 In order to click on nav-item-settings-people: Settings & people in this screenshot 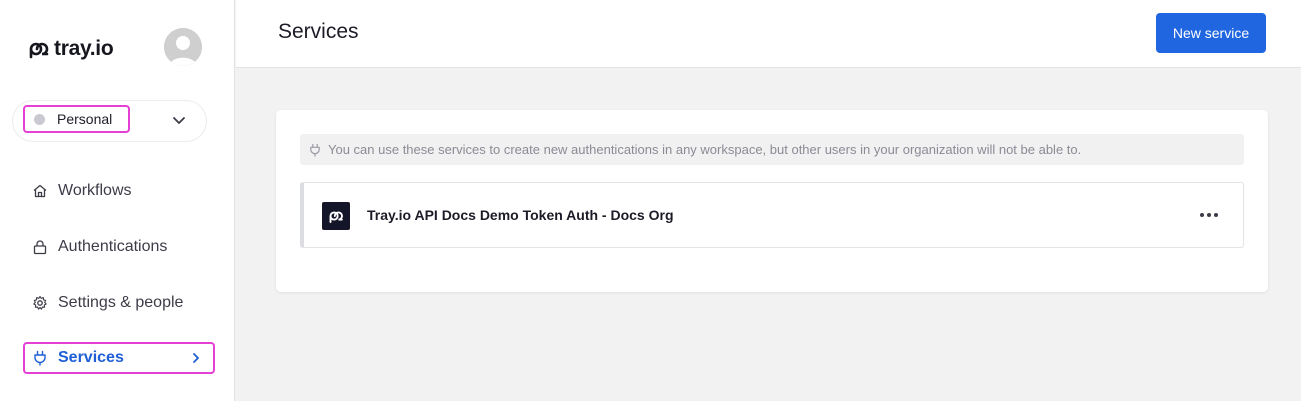, I will do `click(107, 303)`.